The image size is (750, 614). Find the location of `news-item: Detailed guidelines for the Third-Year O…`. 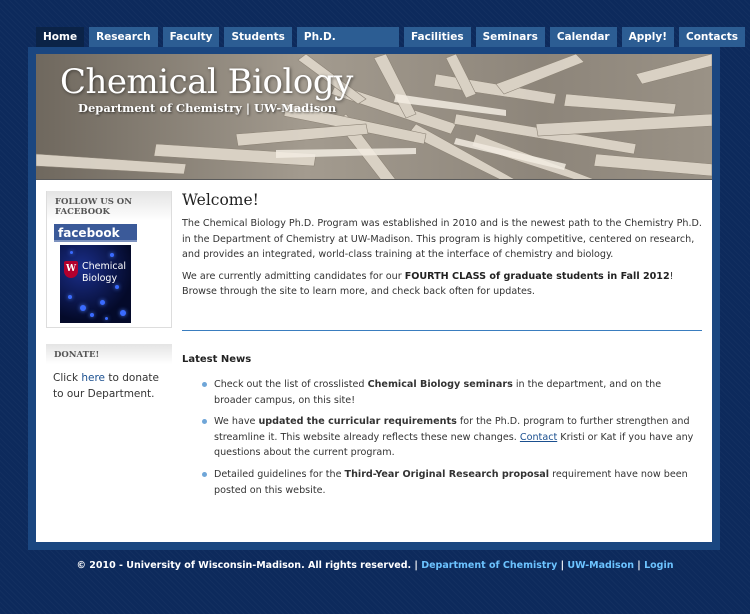

news-item: Detailed guidelines for the Third-Year O… is located at coordinates (451, 482).